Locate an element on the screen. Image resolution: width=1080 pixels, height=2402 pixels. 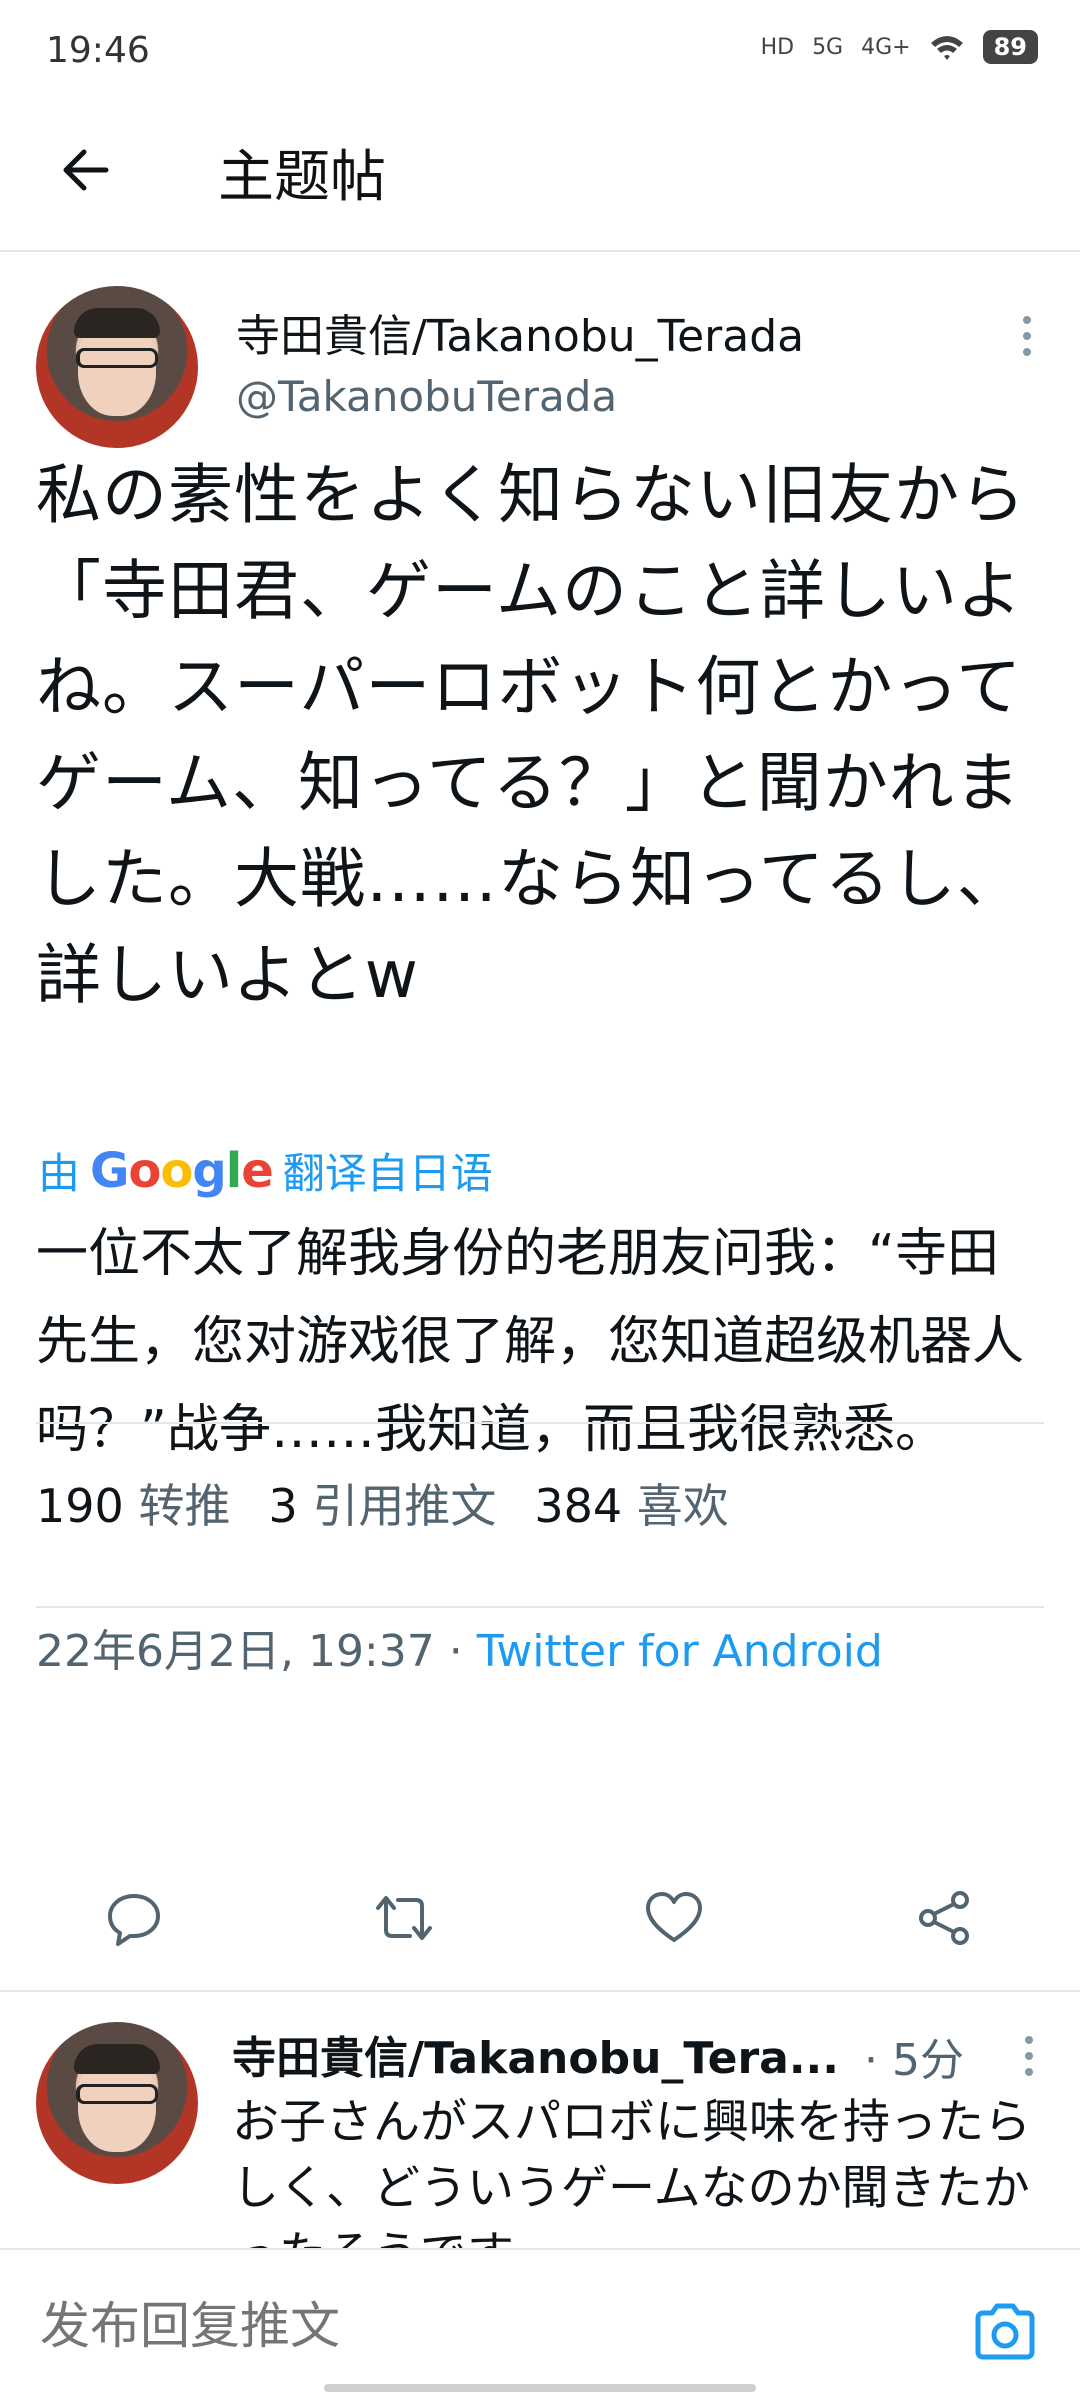
signal-4g-icon: 4G+ is located at coordinates (886, 47).